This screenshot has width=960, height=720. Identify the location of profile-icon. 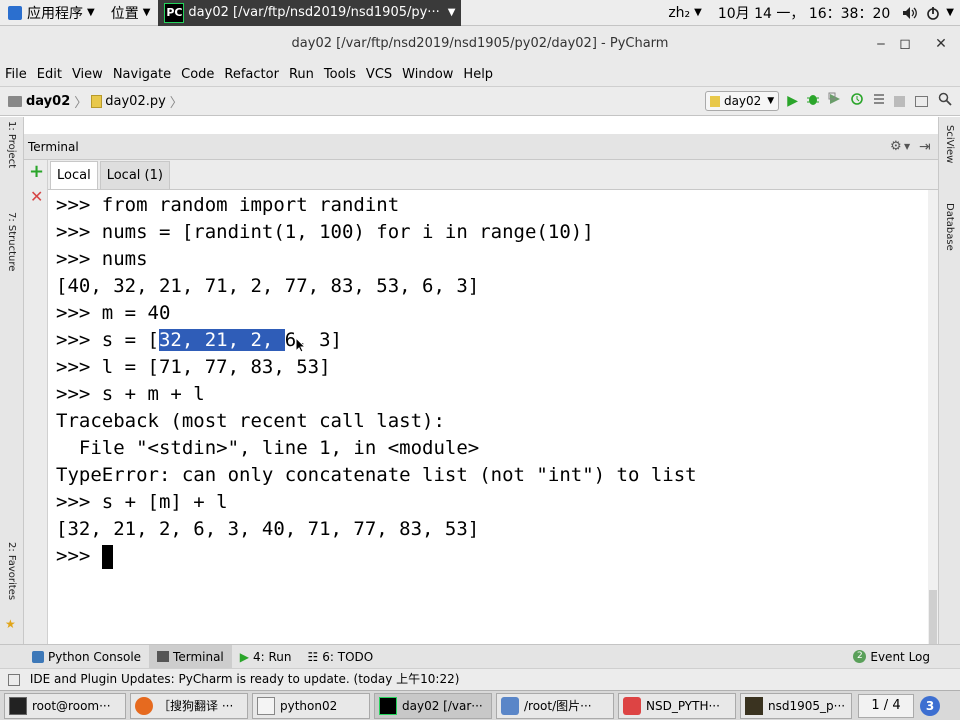
(857, 101).